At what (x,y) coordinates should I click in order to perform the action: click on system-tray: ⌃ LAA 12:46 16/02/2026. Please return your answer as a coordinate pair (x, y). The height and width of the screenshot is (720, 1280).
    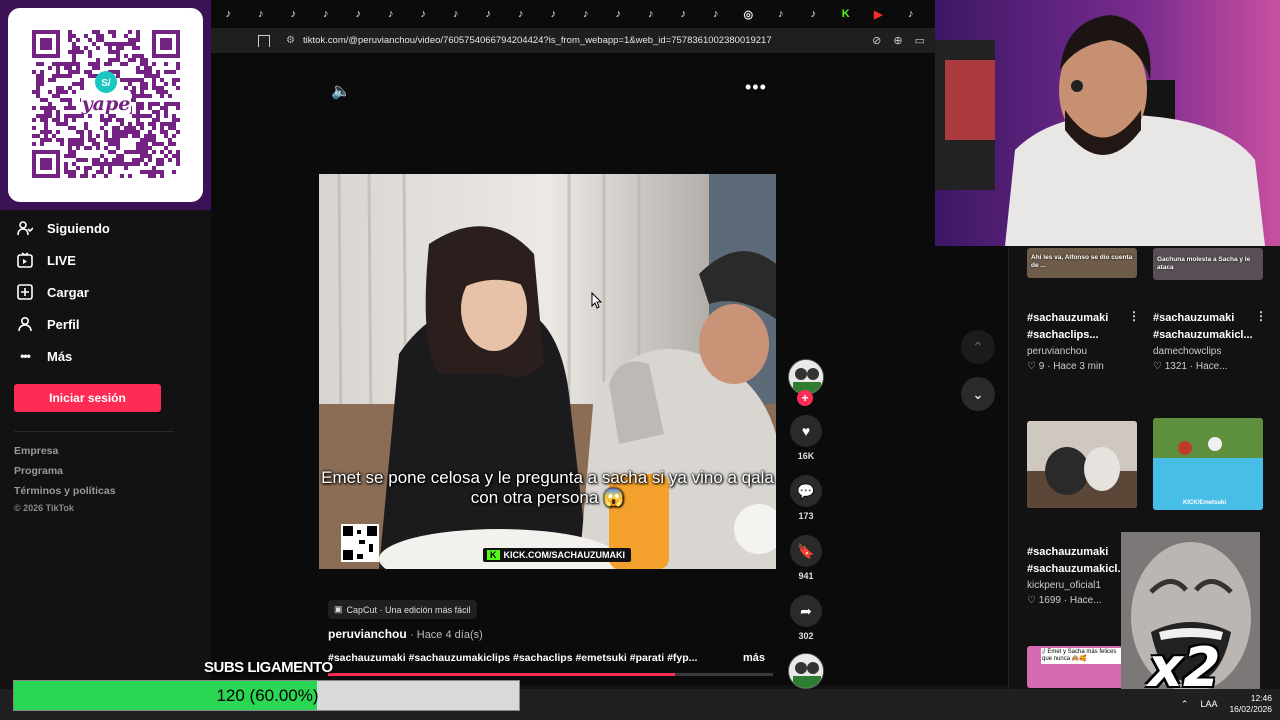
    Looking at the image, I should click on (1226, 704).